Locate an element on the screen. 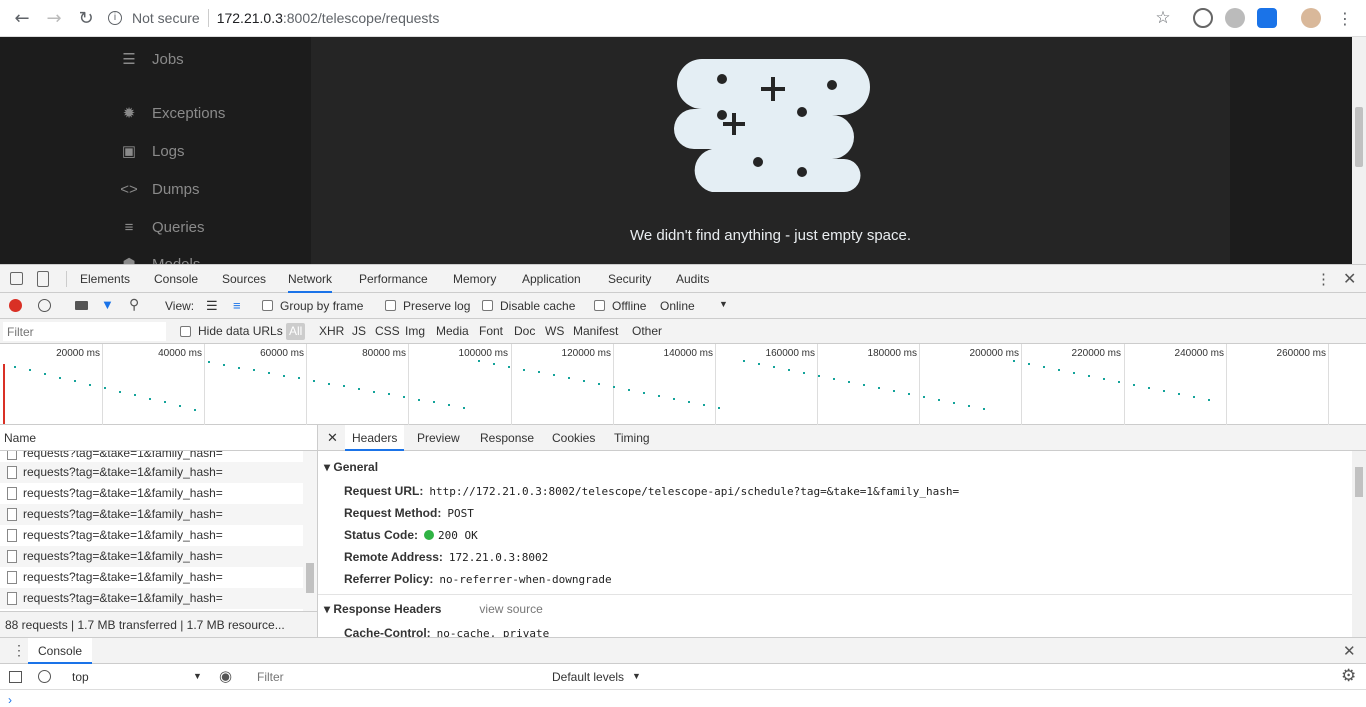 The width and height of the screenshot is (1366, 707). clear-console-icon is located at coordinates (44, 676).